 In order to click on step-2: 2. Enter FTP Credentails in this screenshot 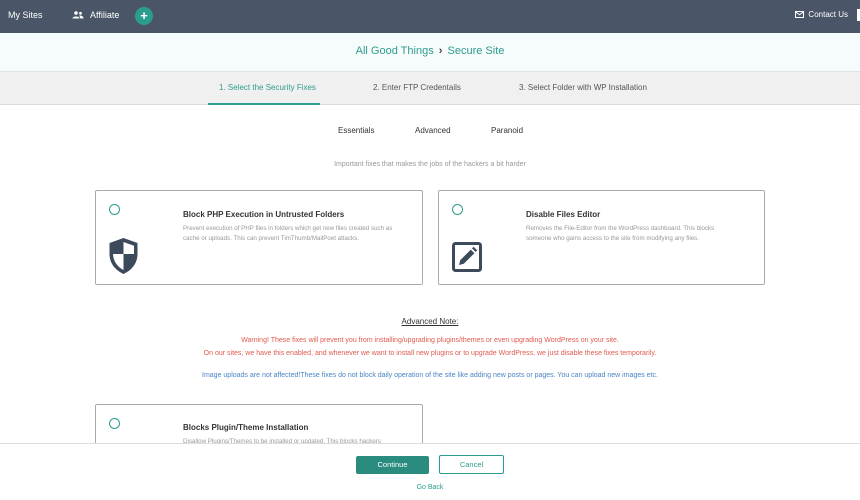, I will do `click(417, 87)`.